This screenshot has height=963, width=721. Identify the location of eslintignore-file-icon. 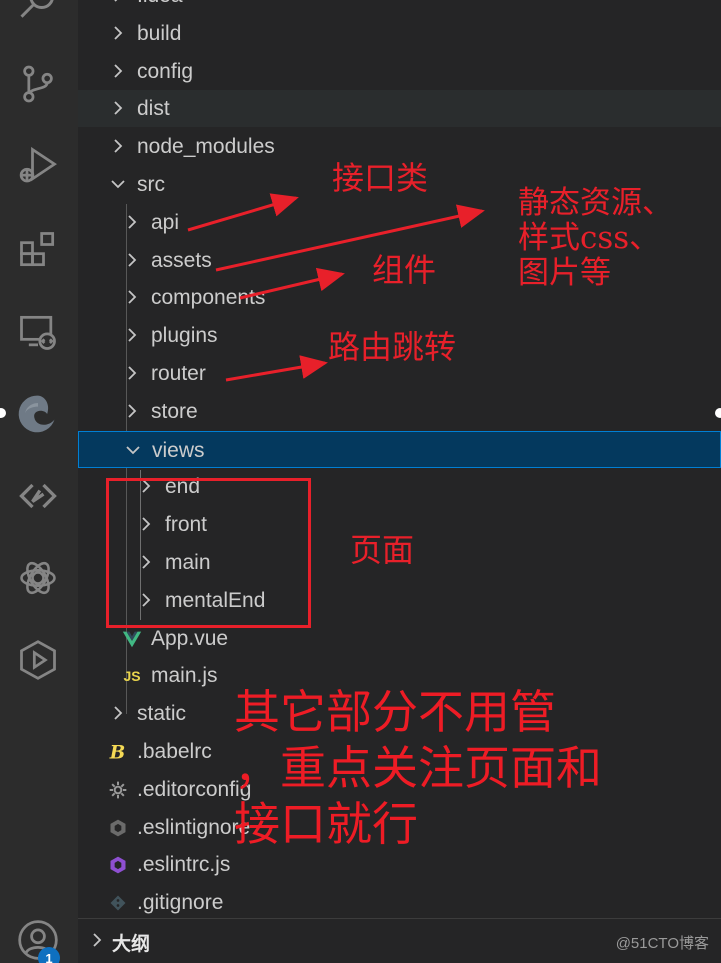
(118, 828).